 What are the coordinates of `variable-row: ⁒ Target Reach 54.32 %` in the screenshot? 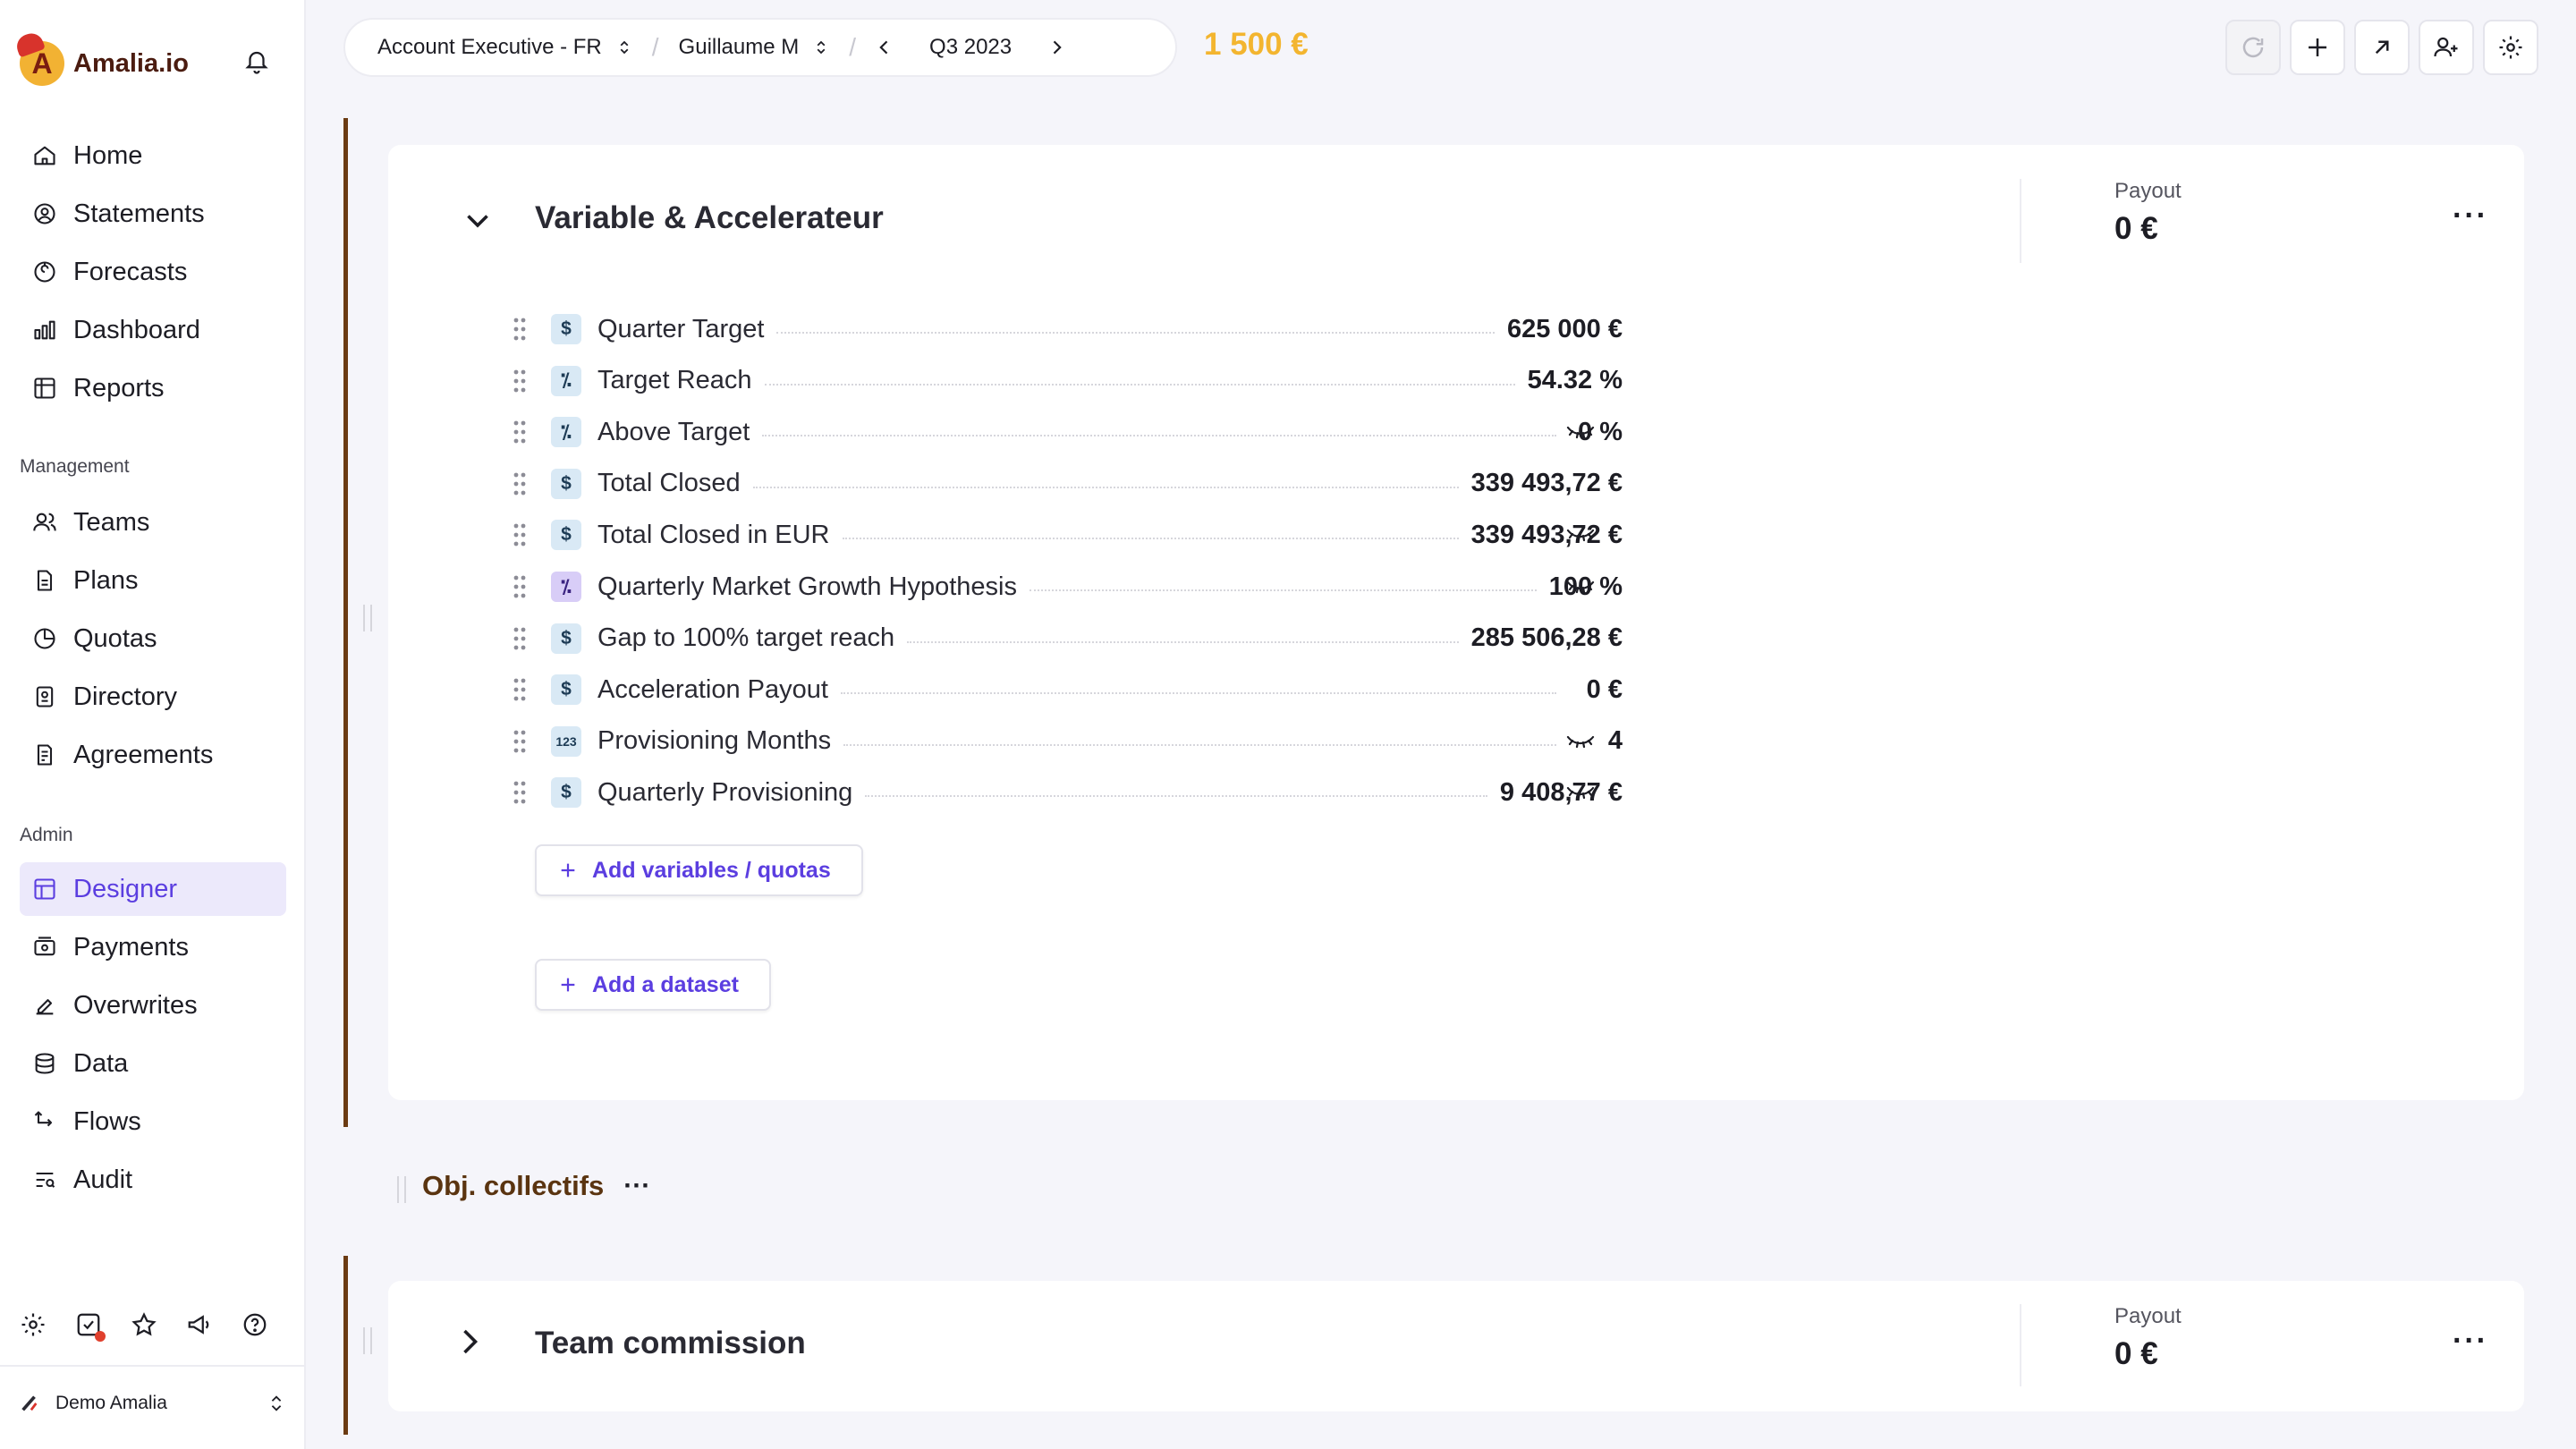 It's located at (1068, 381).